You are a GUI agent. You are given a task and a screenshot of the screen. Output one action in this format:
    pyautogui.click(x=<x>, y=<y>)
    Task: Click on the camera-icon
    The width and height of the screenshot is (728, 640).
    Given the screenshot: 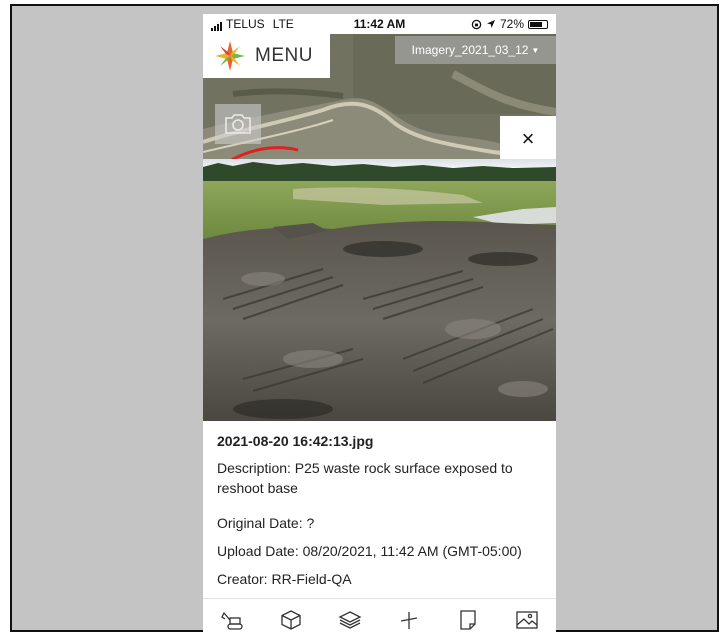 What is the action you would take?
    pyautogui.click(x=238, y=124)
    